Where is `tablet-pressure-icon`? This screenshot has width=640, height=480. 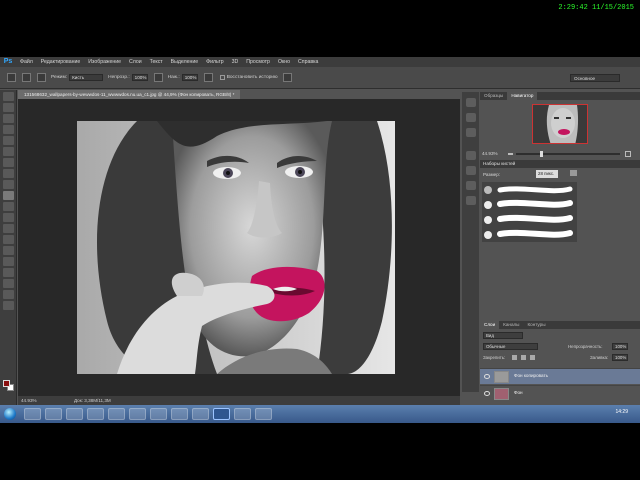 tablet-pressure-icon is located at coordinates (287, 77).